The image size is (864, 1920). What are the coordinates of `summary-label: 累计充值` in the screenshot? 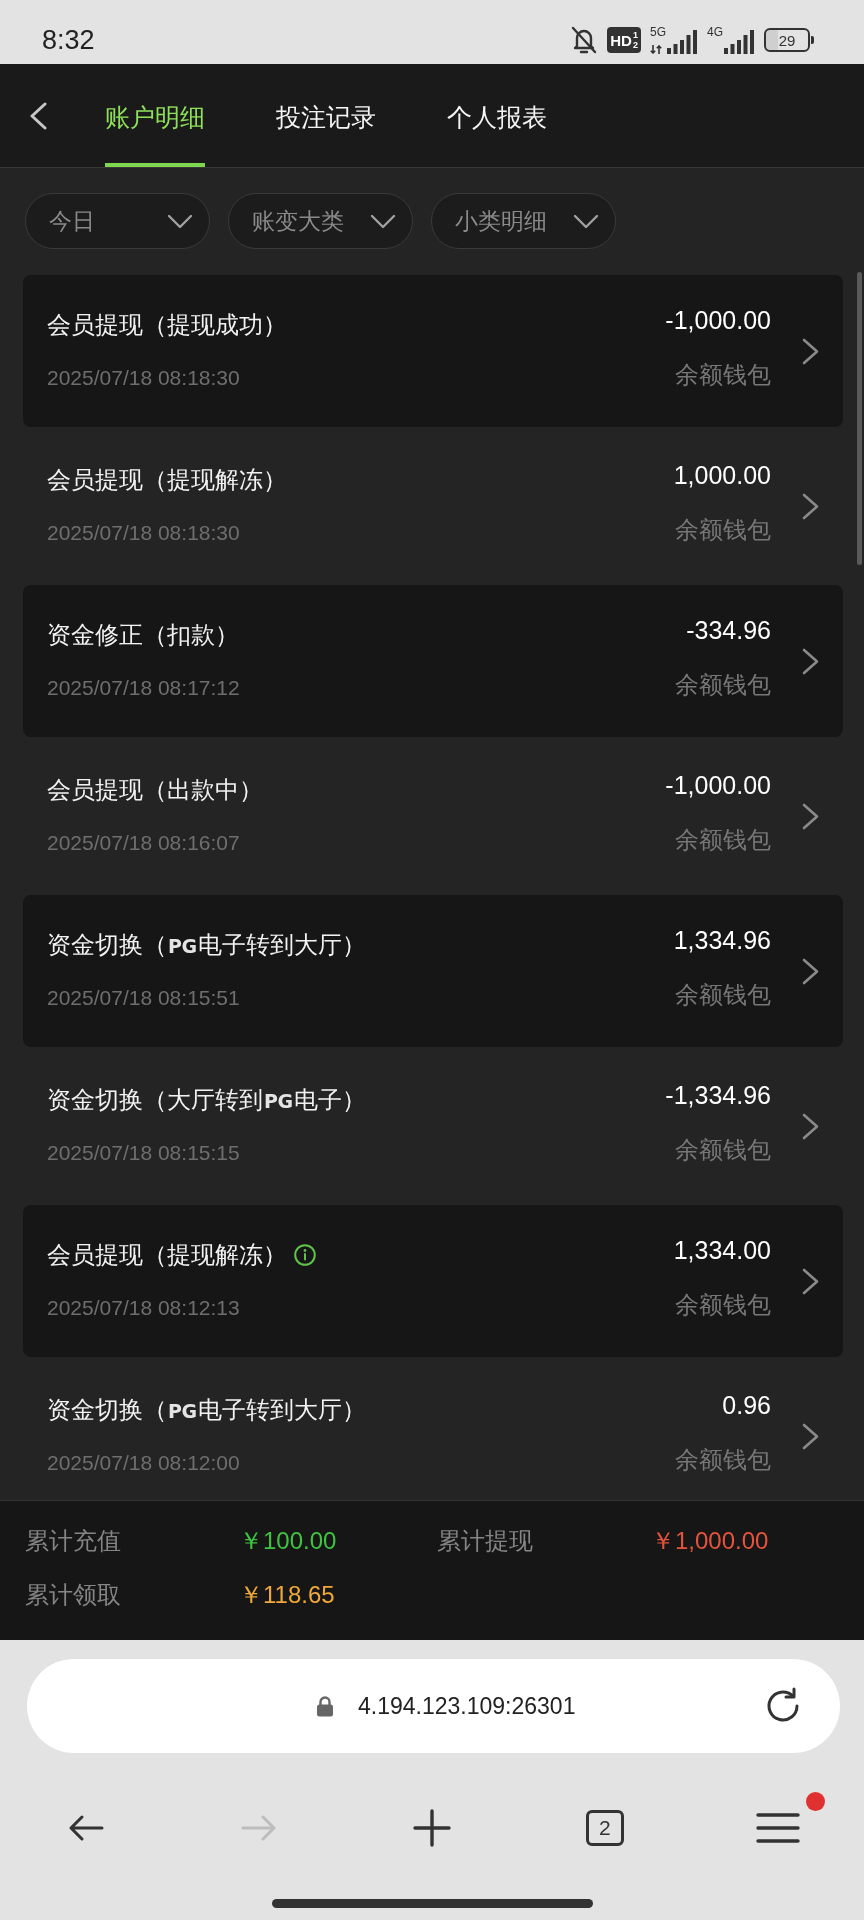 It's located at (73, 1541).